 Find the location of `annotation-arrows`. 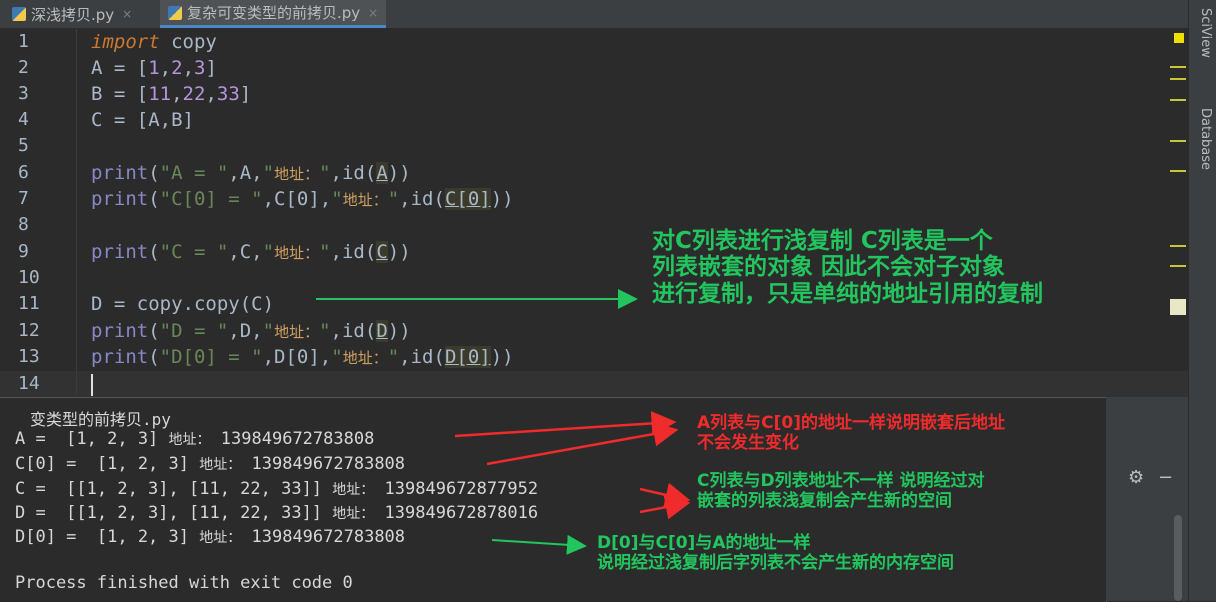

annotation-arrows is located at coordinates (503, 422).